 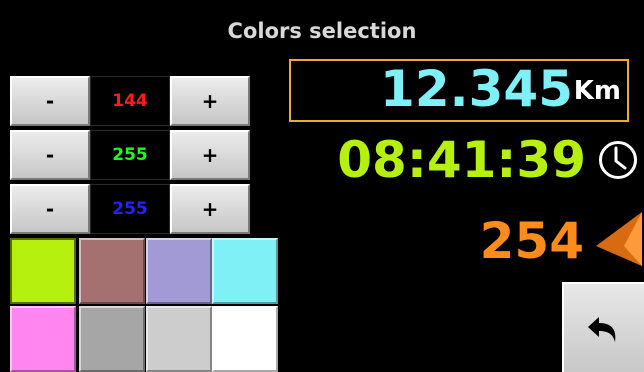 I want to click on green-plus-button: +, so click(x=210, y=155).